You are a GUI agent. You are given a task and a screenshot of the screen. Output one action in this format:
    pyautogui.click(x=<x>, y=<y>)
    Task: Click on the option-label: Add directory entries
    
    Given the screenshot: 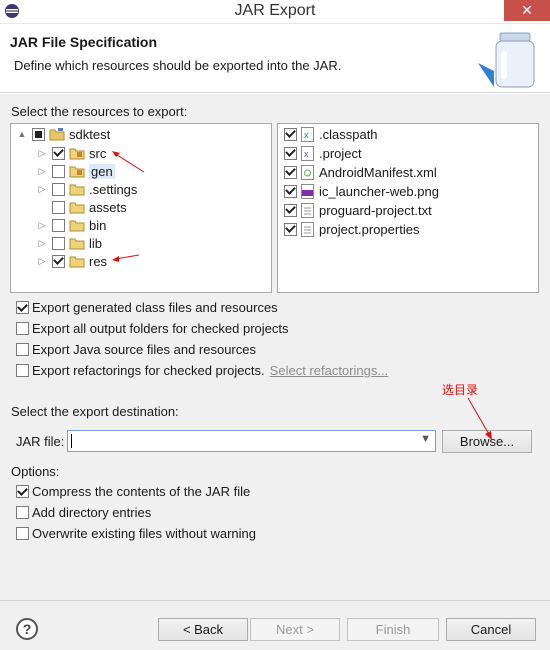 What is the action you would take?
    pyautogui.click(x=92, y=512)
    